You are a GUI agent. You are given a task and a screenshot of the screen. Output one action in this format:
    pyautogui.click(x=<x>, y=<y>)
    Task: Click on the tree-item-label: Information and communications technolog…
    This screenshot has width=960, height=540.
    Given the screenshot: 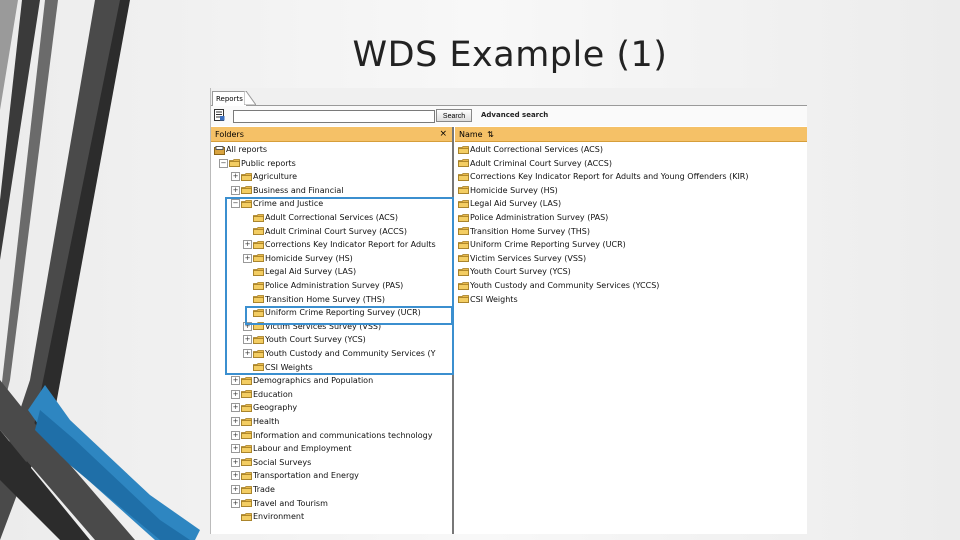 What is the action you would take?
    pyautogui.click(x=343, y=435)
    